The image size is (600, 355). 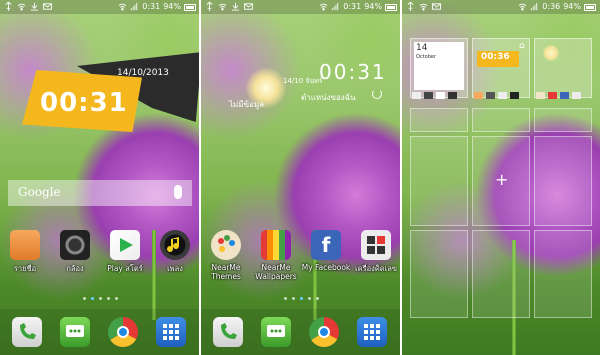 What do you see at coordinates (563, 68) in the screenshot?
I see `page-preview-weather` at bounding box center [563, 68].